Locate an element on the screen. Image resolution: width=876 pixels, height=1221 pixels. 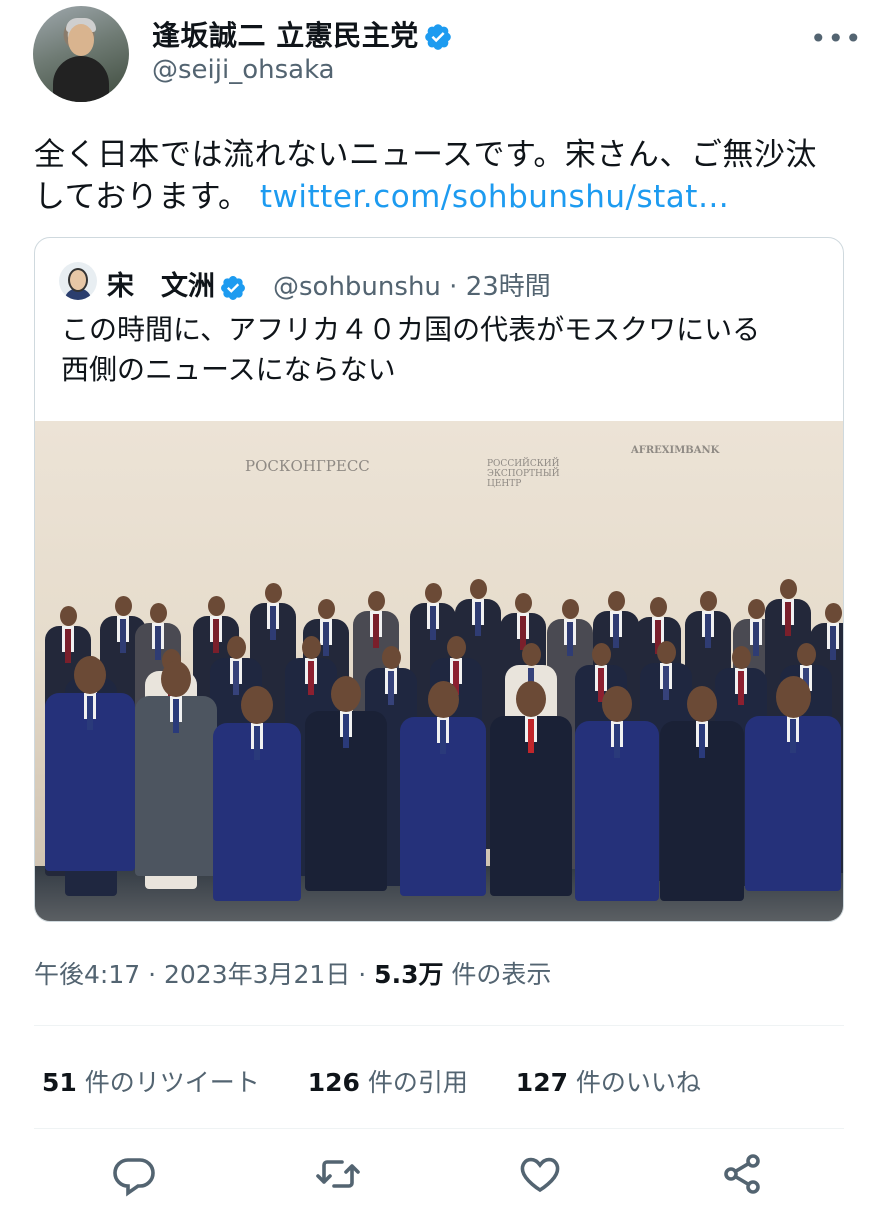
action-bar is located at coordinates (438, 1180).